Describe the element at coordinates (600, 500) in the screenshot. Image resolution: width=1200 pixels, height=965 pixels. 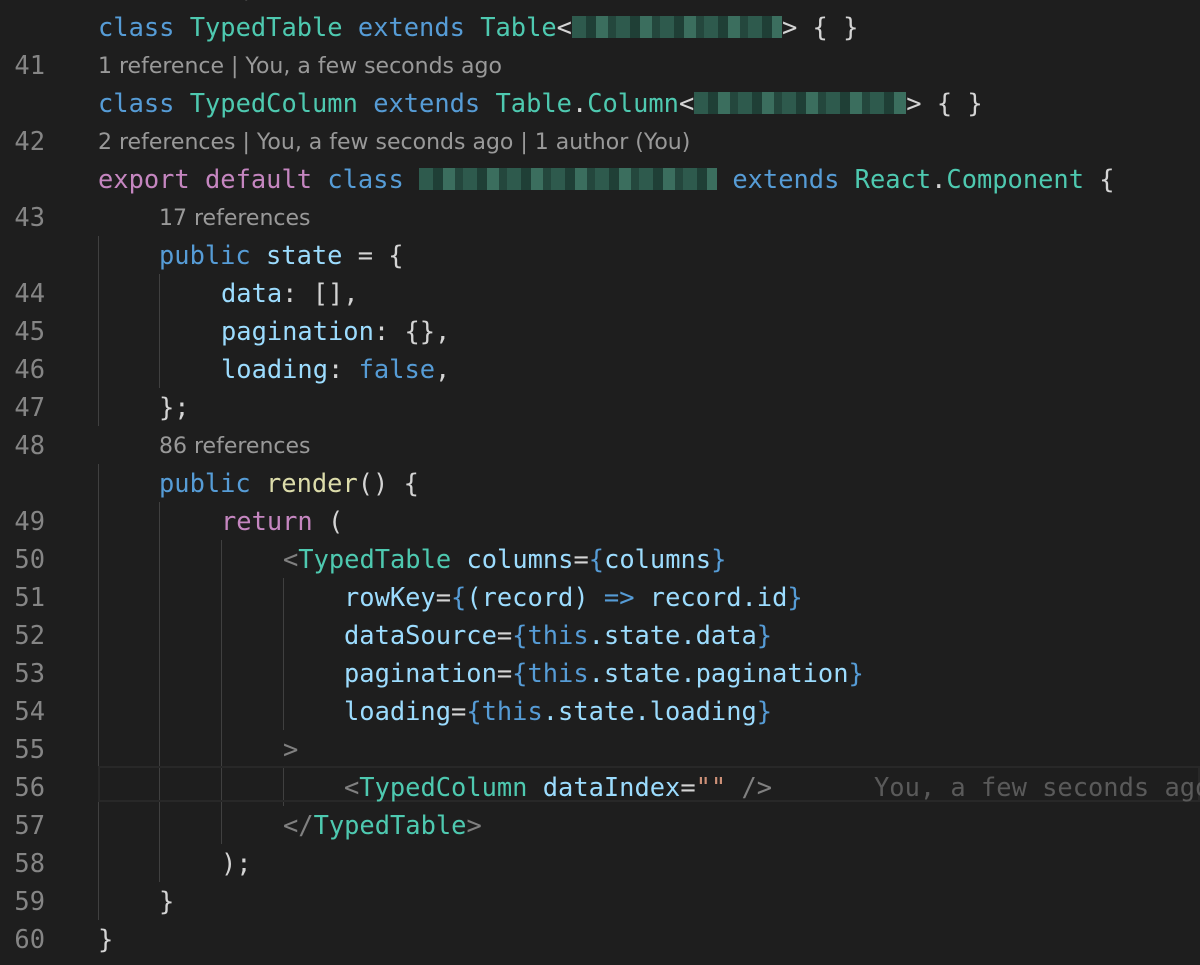
I see `code-line: 49 public render() {` at that location.